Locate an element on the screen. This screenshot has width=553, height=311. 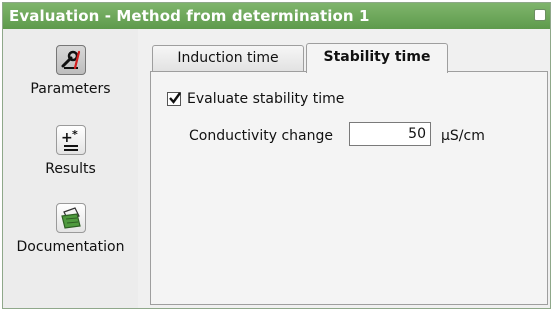
conductivity-change-input is located at coordinates (390, 134).